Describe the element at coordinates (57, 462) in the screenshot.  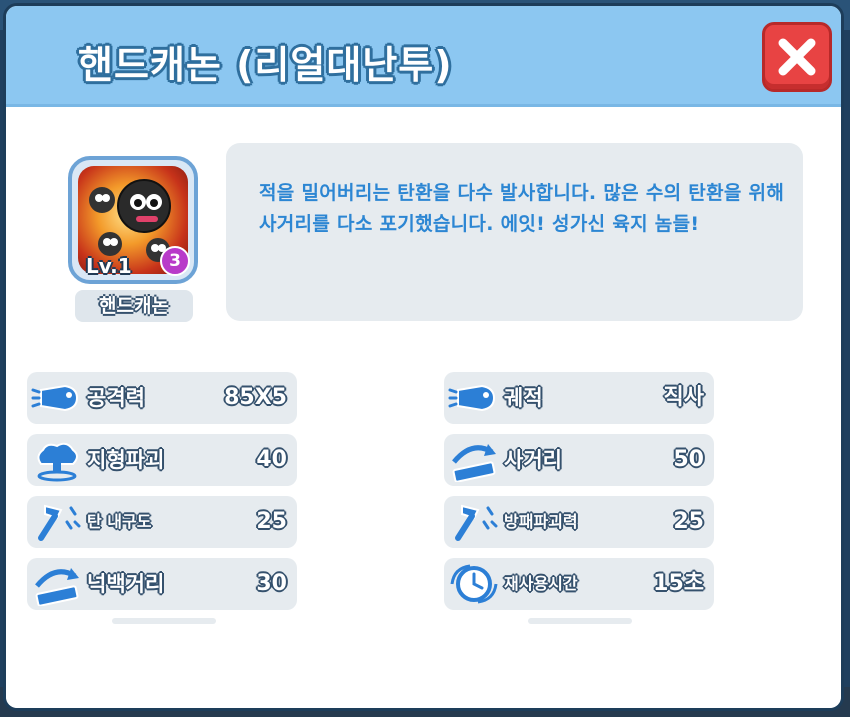
I see `explosion-icon` at that location.